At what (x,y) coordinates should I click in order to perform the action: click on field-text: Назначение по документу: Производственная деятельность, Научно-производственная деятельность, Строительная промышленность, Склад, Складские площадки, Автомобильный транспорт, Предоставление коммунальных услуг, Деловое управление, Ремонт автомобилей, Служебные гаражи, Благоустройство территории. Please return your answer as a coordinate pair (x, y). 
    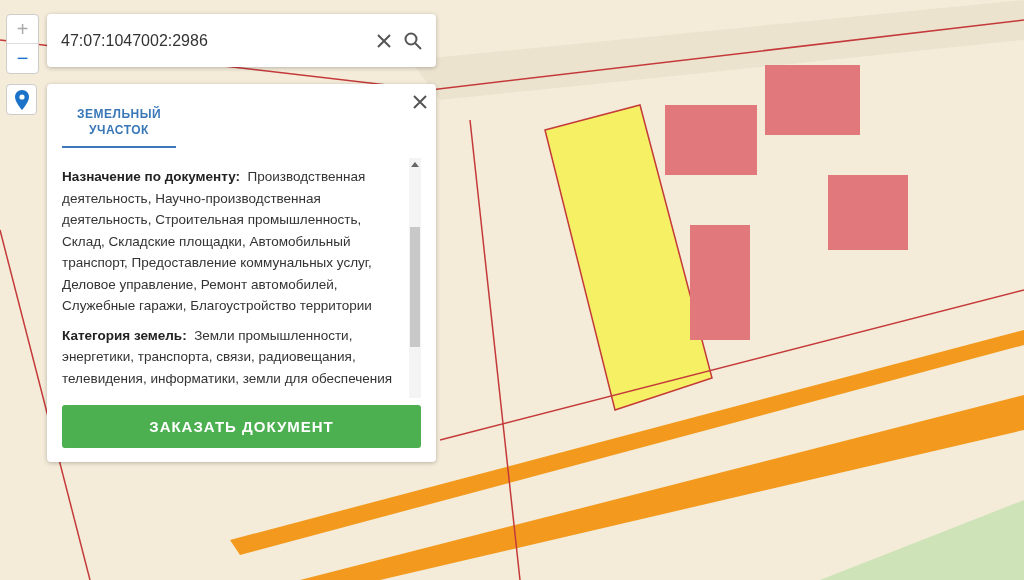
    Looking at the image, I should click on (217, 241).